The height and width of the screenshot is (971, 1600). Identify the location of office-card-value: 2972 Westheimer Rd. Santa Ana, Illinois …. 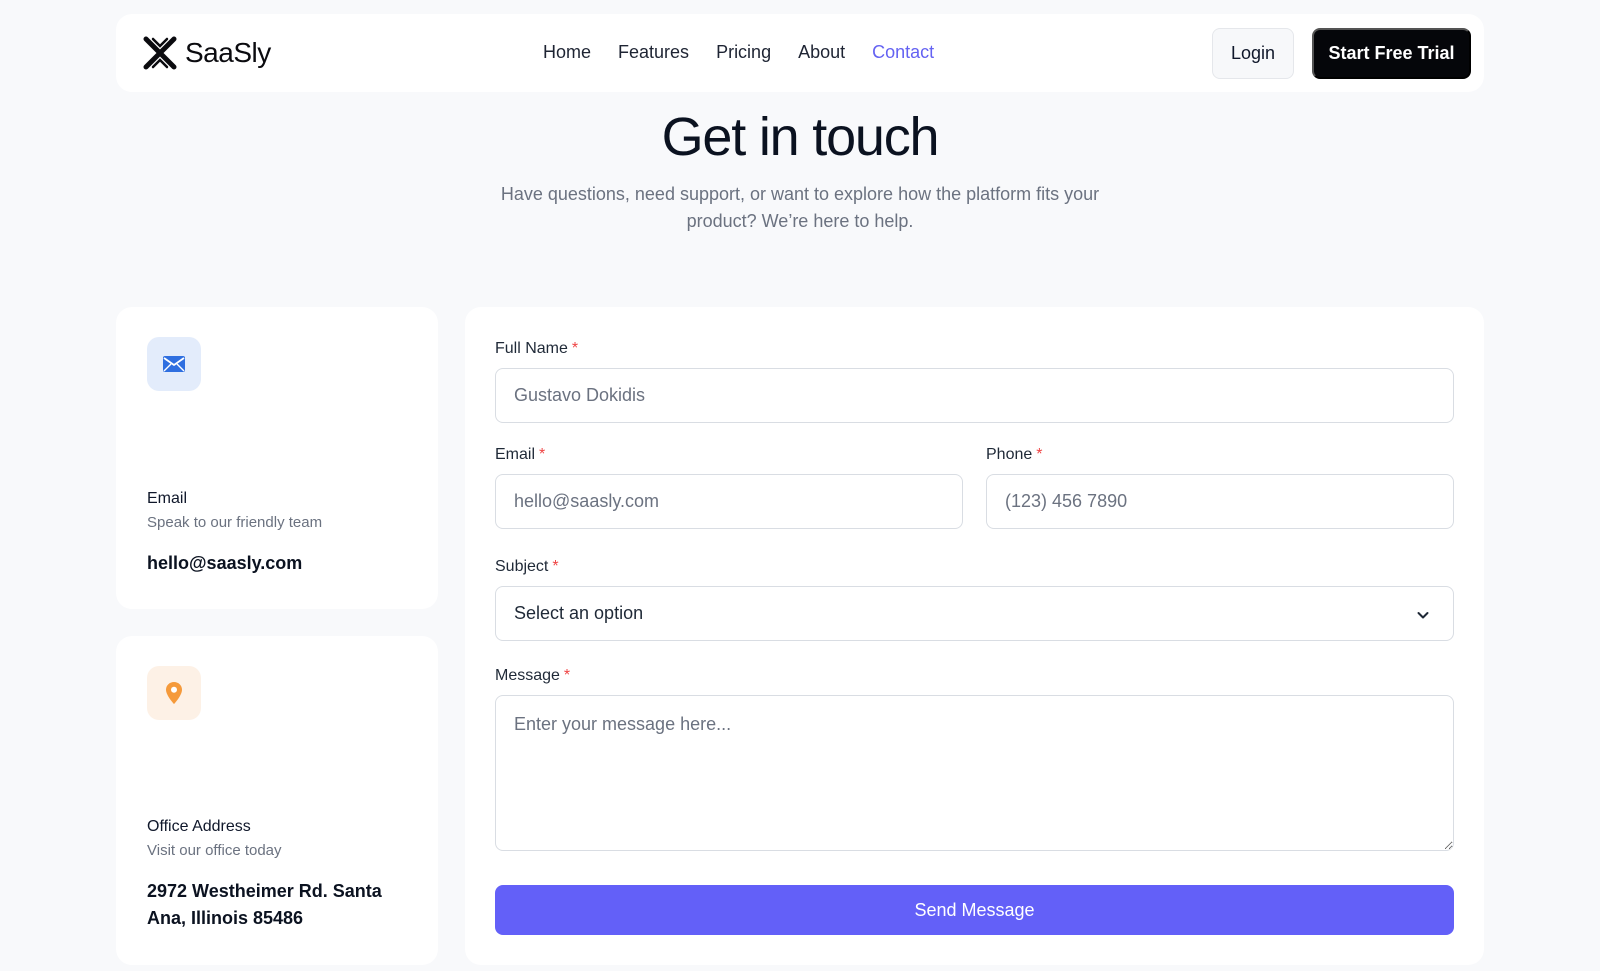
(264, 904).